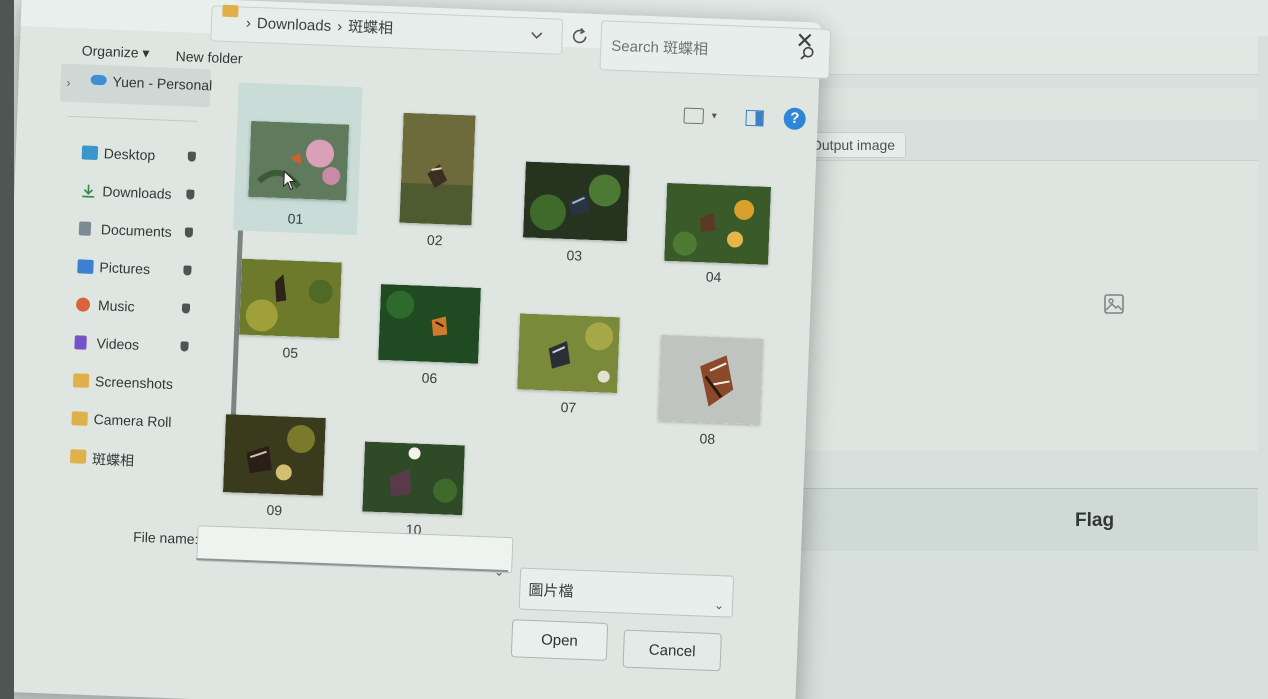 Image resolution: width=1268 pixels, height=699 pixels. Describe the element at coordinates (707, 438) in the screenshot. I see `file-name: 08` at that location.